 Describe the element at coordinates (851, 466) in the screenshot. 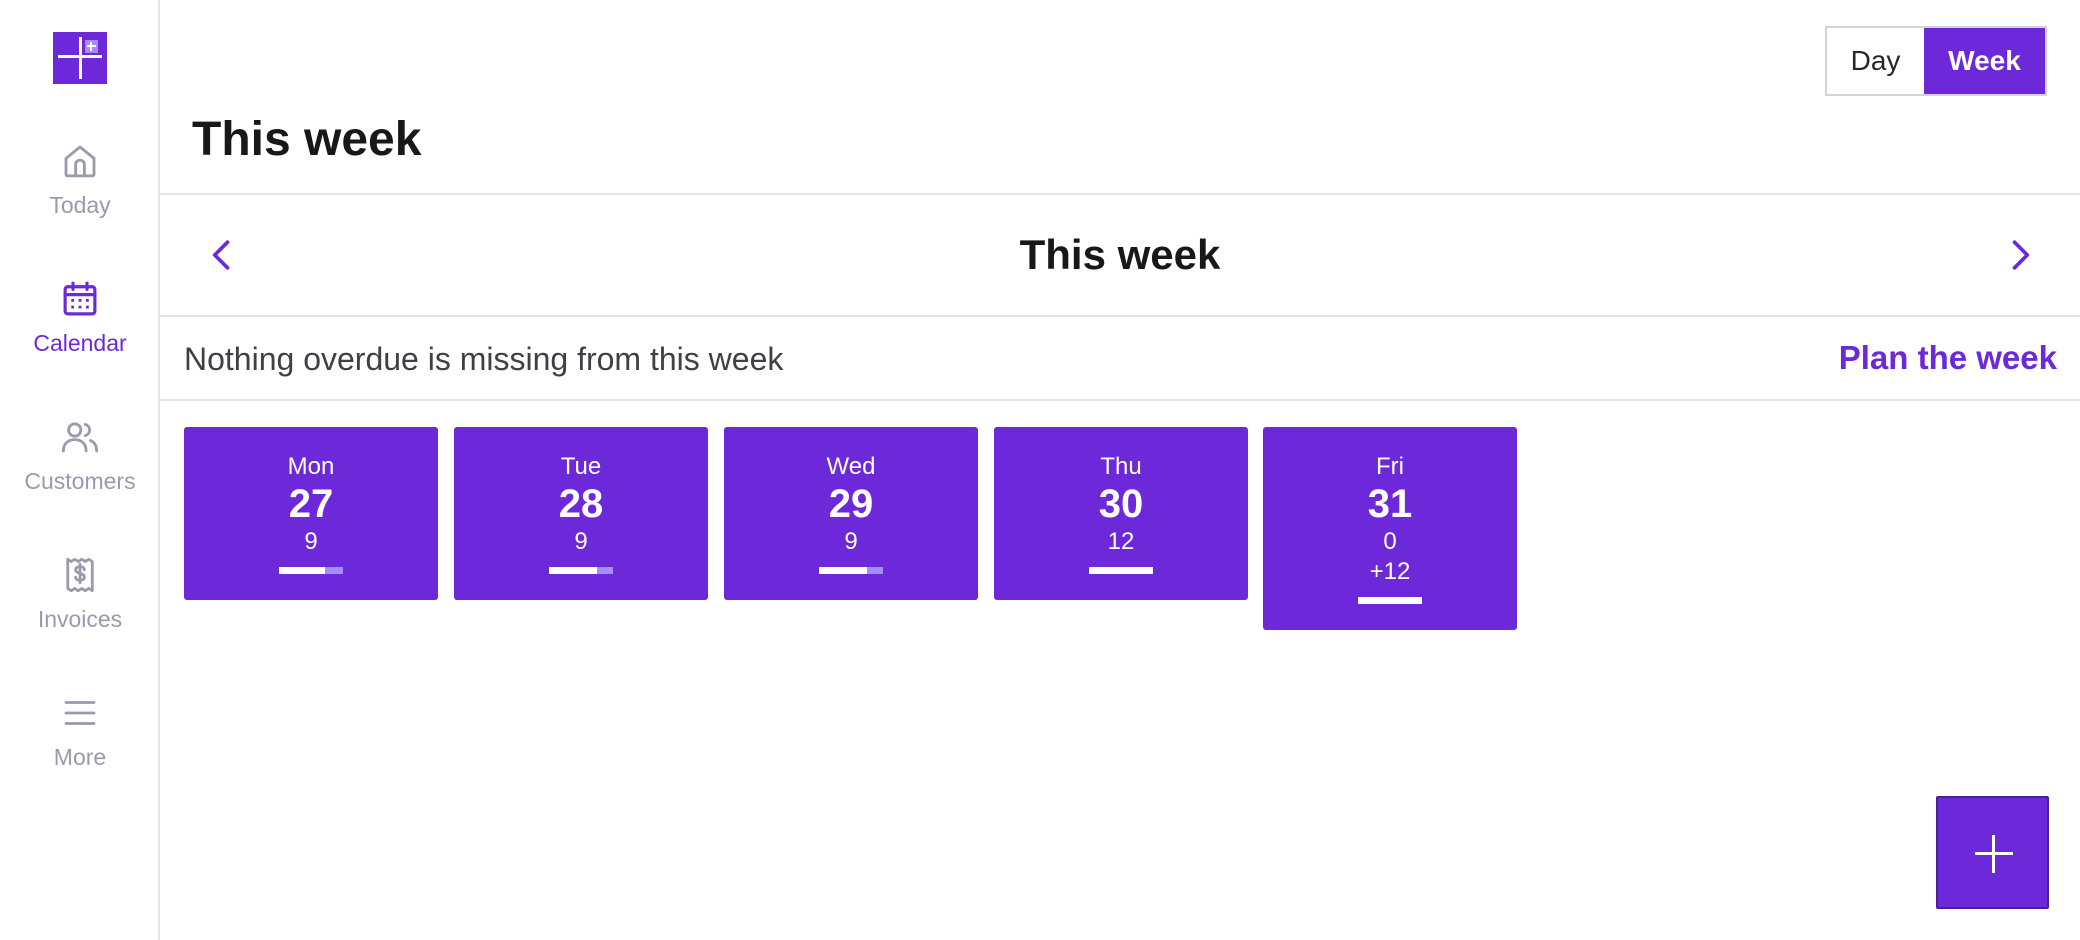

I see `day-name: Wed` at that location.